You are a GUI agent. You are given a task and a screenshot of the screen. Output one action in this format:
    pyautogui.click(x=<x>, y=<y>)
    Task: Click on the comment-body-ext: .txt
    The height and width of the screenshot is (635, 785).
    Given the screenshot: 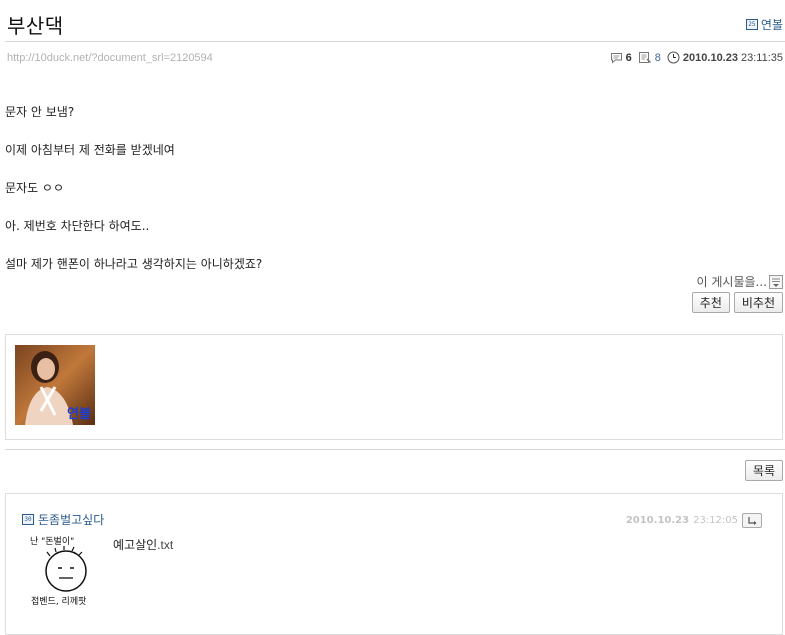 What is the action you would take?
    pyautogui.click(x=165, y=545)
    